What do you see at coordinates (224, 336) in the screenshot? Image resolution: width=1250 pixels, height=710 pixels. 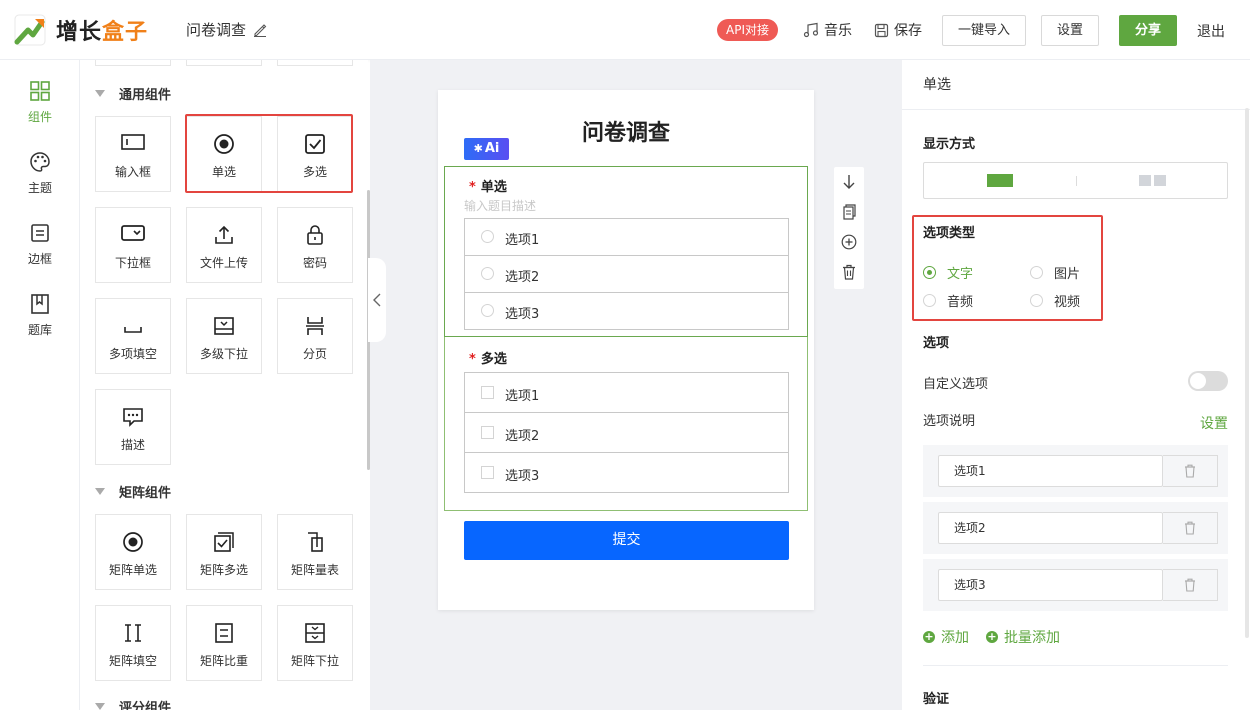 I see `component-cascade-dropdown: 多级下拉` at bounding box center [224, 336].